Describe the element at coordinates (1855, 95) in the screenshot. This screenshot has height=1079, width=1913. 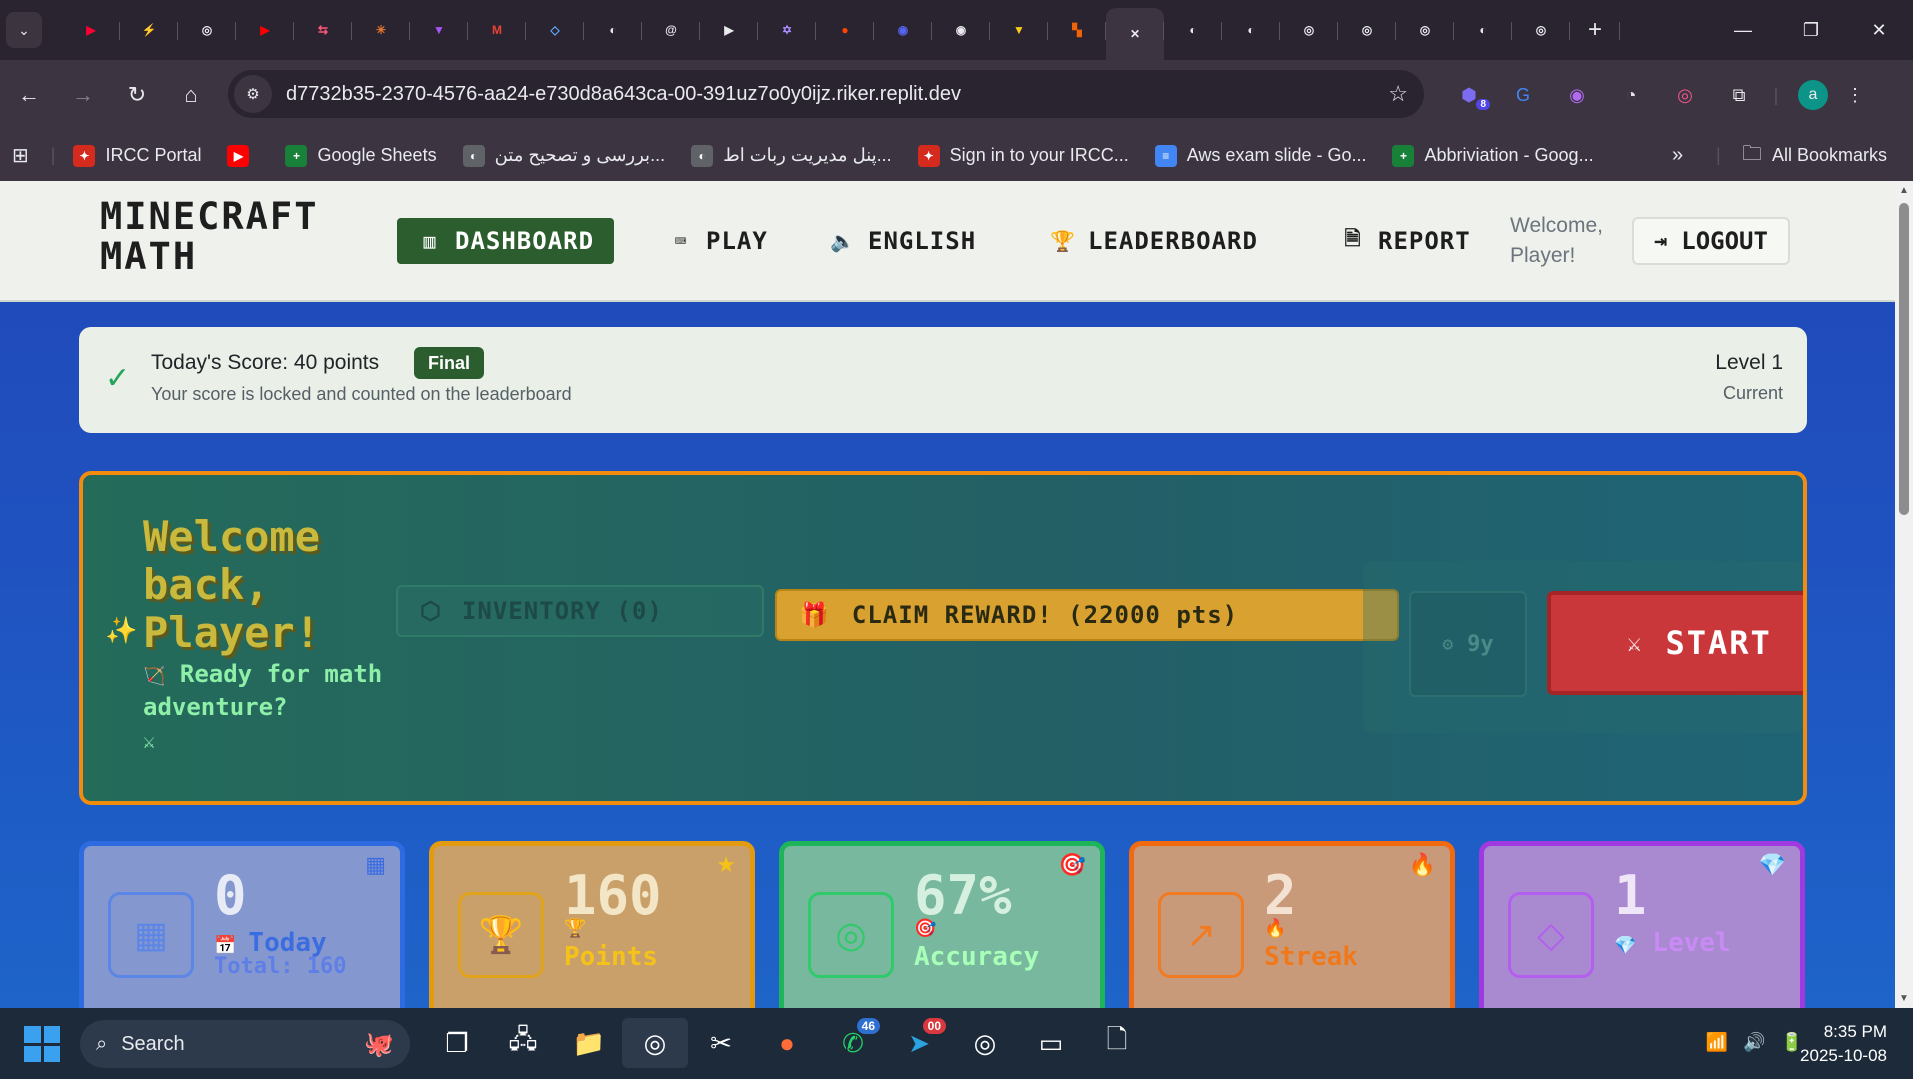
I see `menu-kebab-icon: ⋮` at that location.